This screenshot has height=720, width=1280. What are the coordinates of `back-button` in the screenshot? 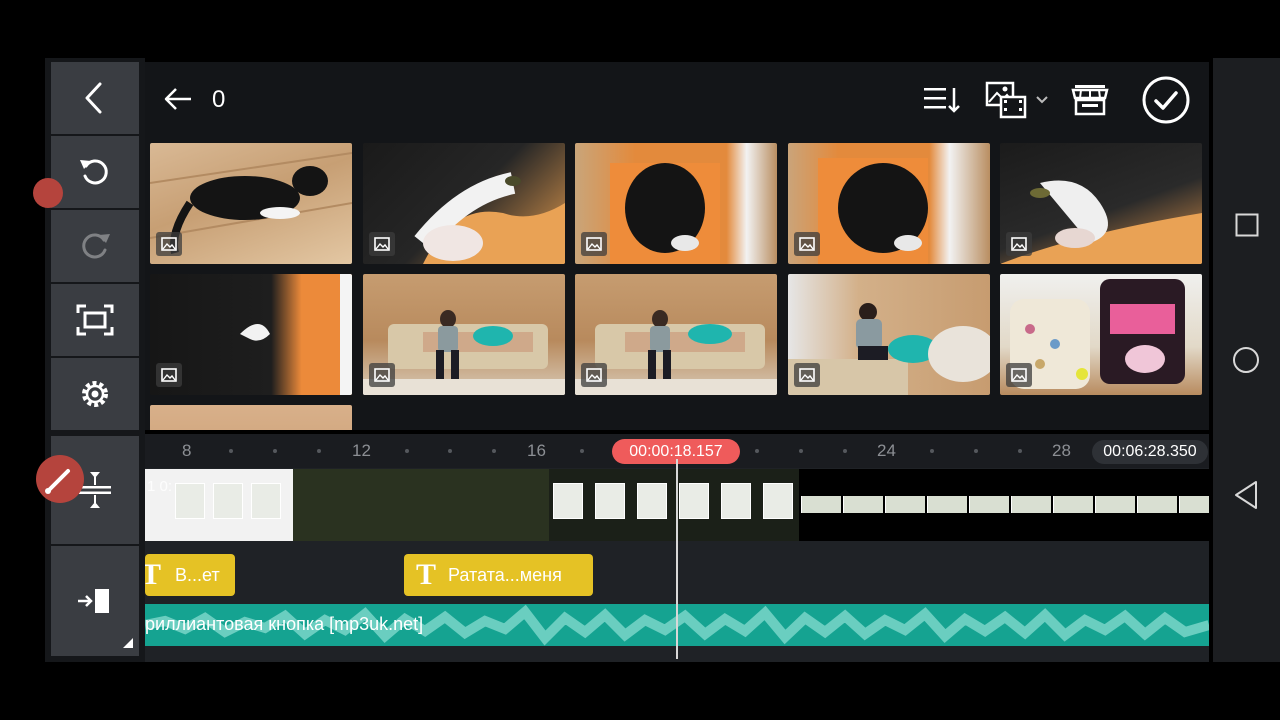 It's located at (95, 98).